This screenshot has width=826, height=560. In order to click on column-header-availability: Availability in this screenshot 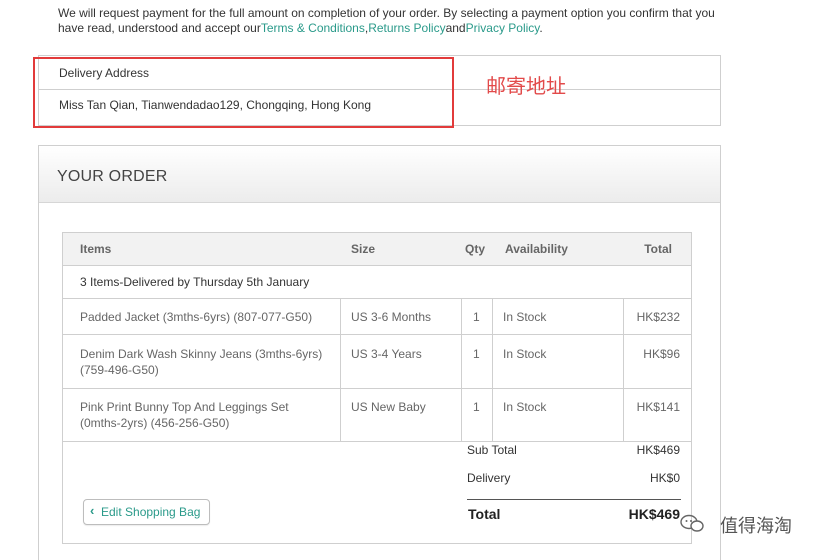, I will do `click(536, 249)`.